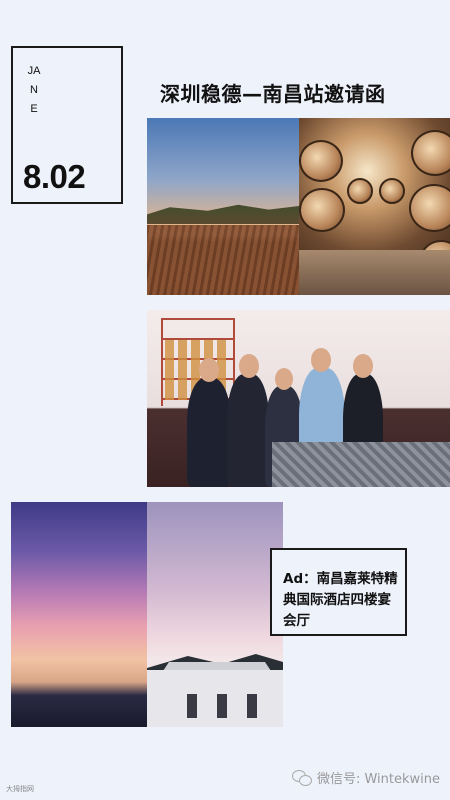  Describe the element at coordinates (223, 260) in the screenshot. I see `vine-rows` at that location.